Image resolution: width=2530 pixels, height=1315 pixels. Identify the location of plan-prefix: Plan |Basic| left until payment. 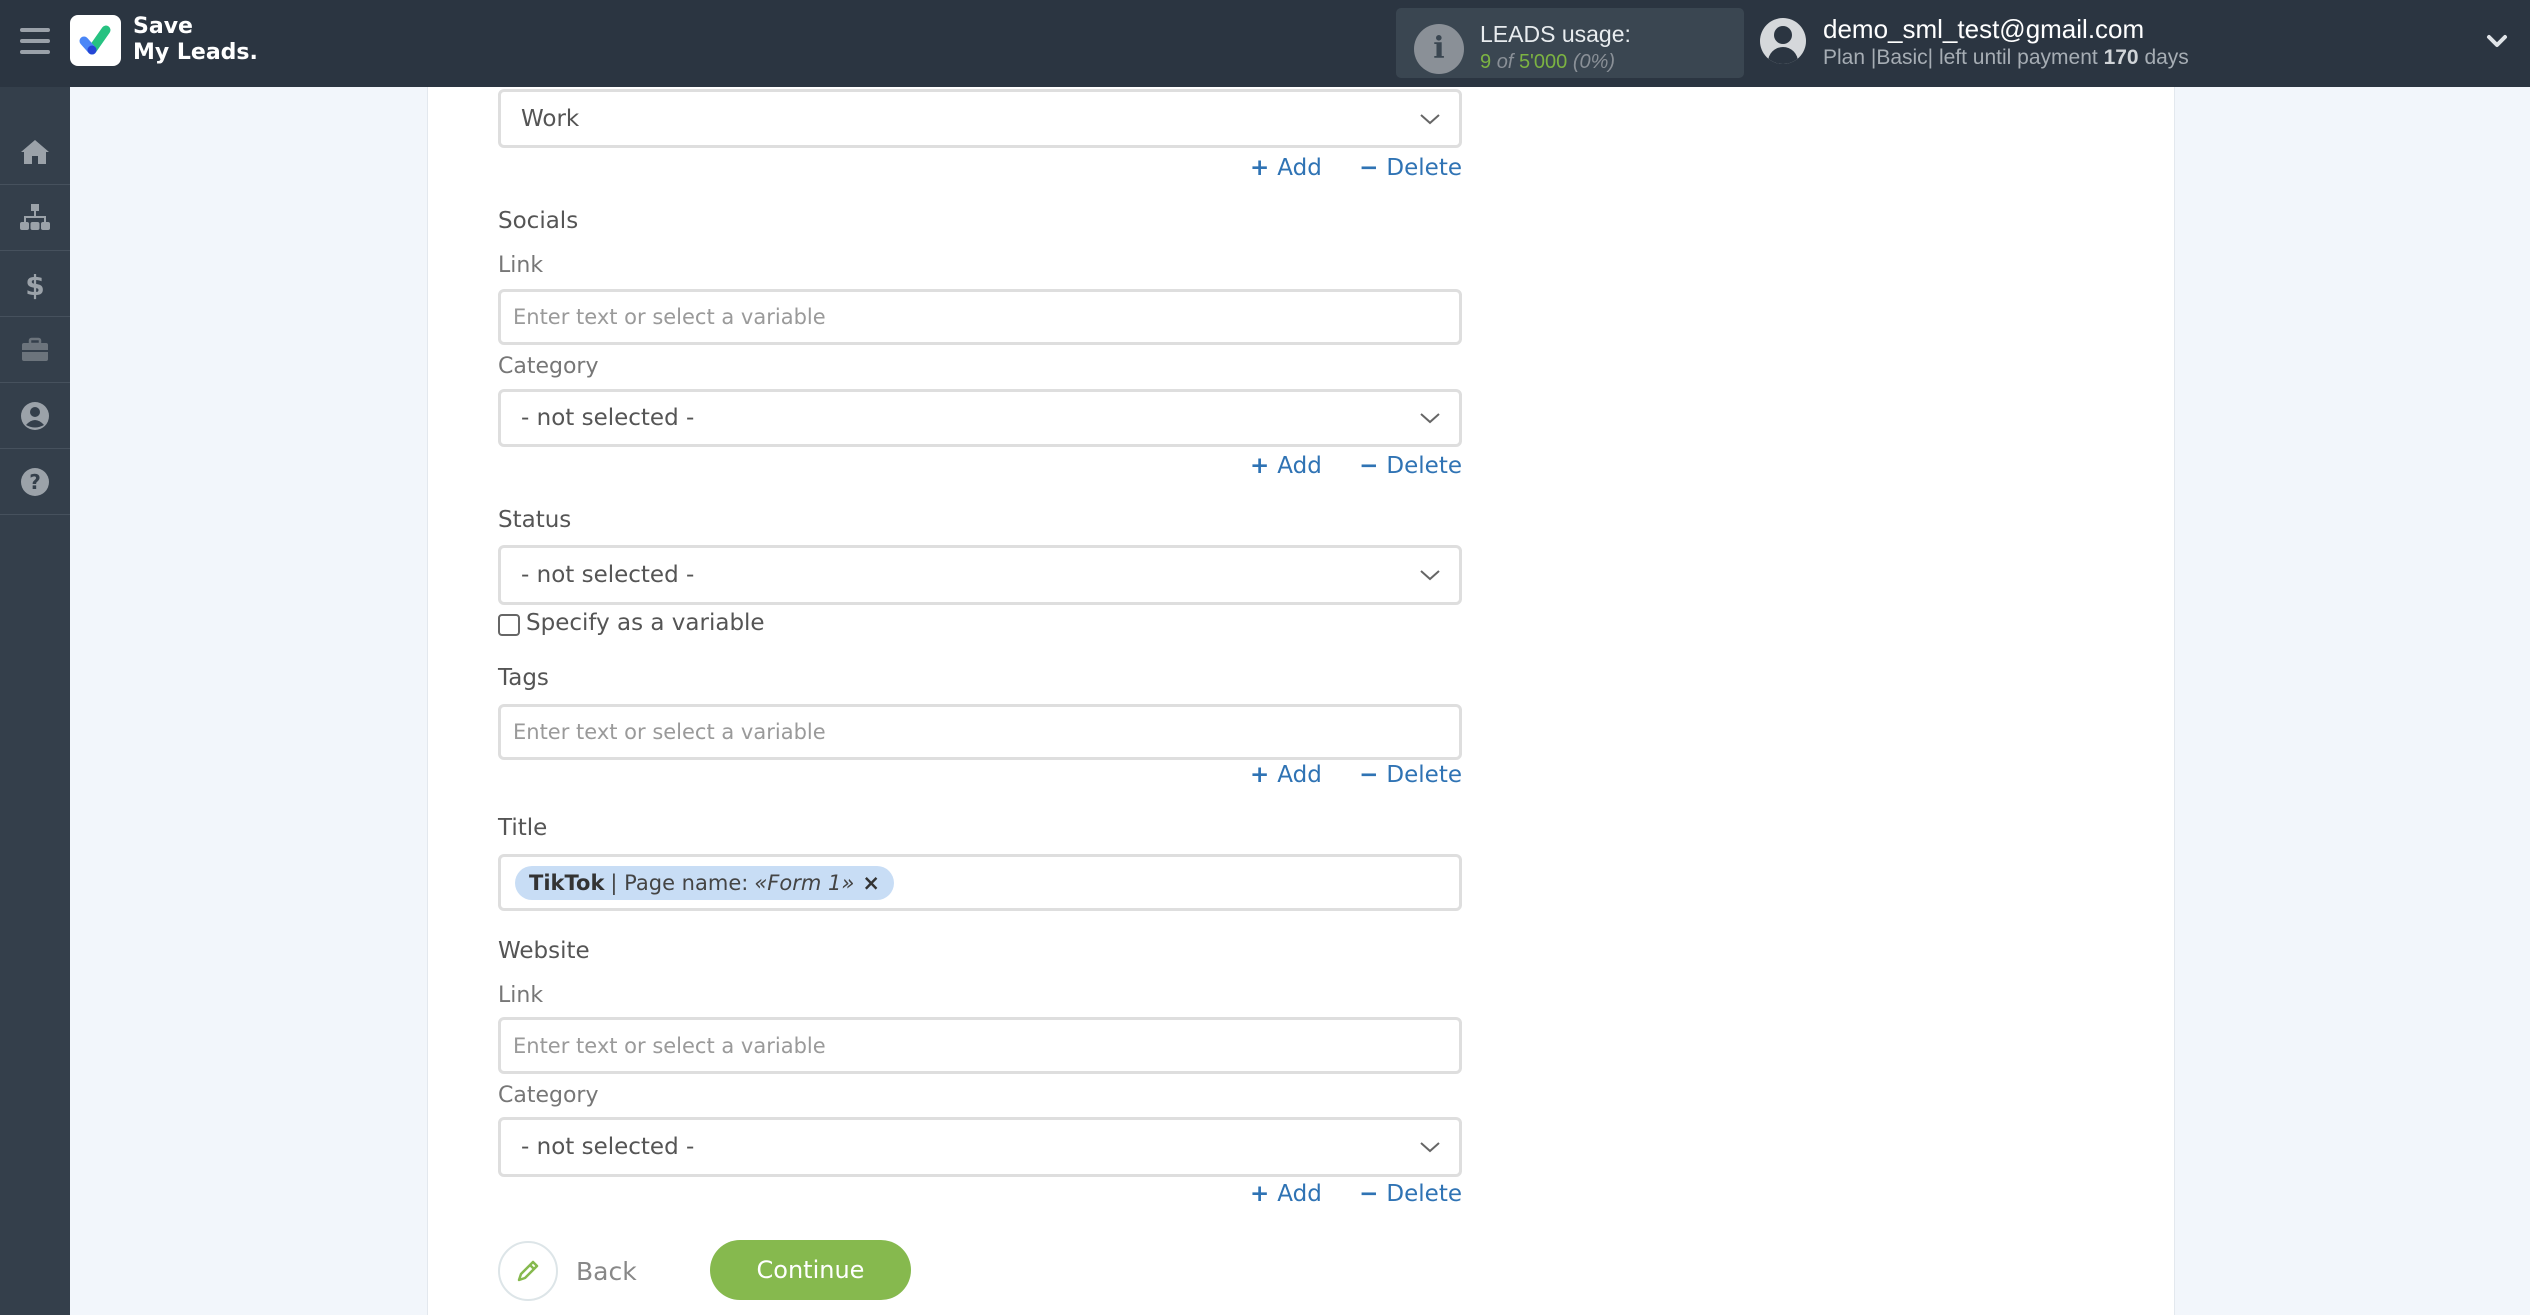
(1960, 57).